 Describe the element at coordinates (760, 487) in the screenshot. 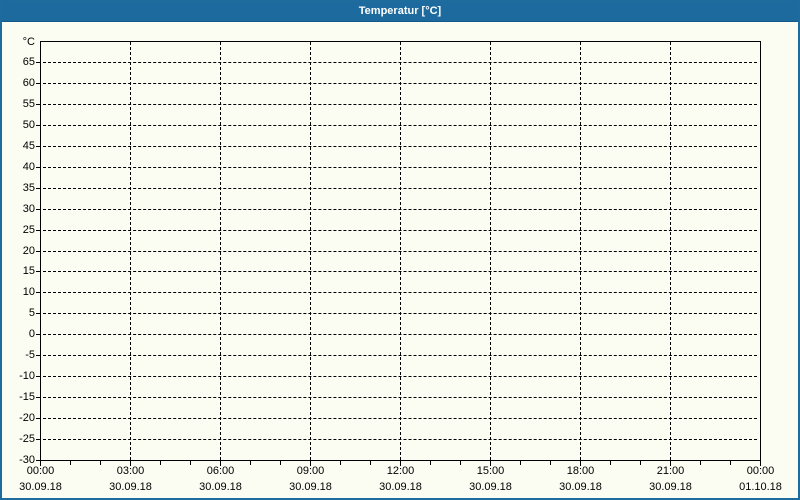

I see `x-date-label: 01.10.18` at that location.